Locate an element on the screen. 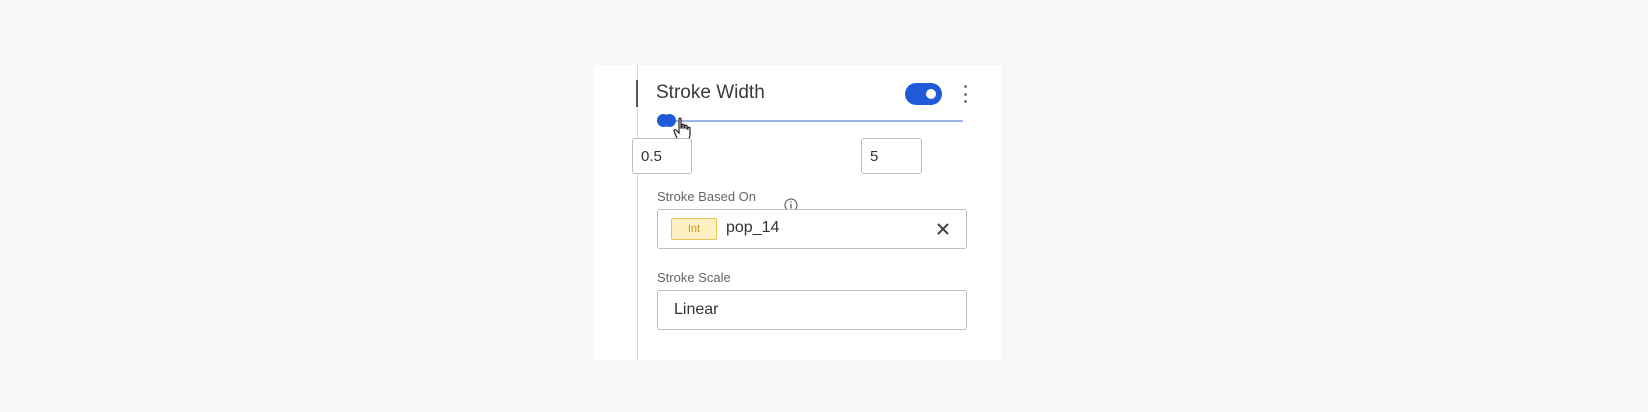  stroke-width-toggle is located at coordinates (923, 94).